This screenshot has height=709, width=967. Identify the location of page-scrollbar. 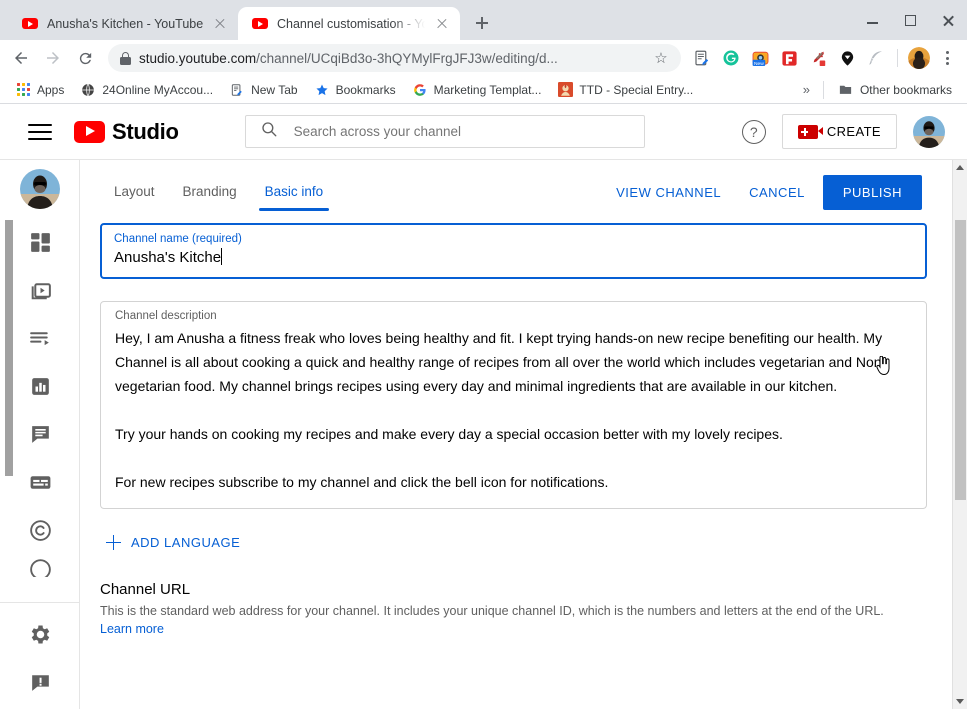
(959, 434).